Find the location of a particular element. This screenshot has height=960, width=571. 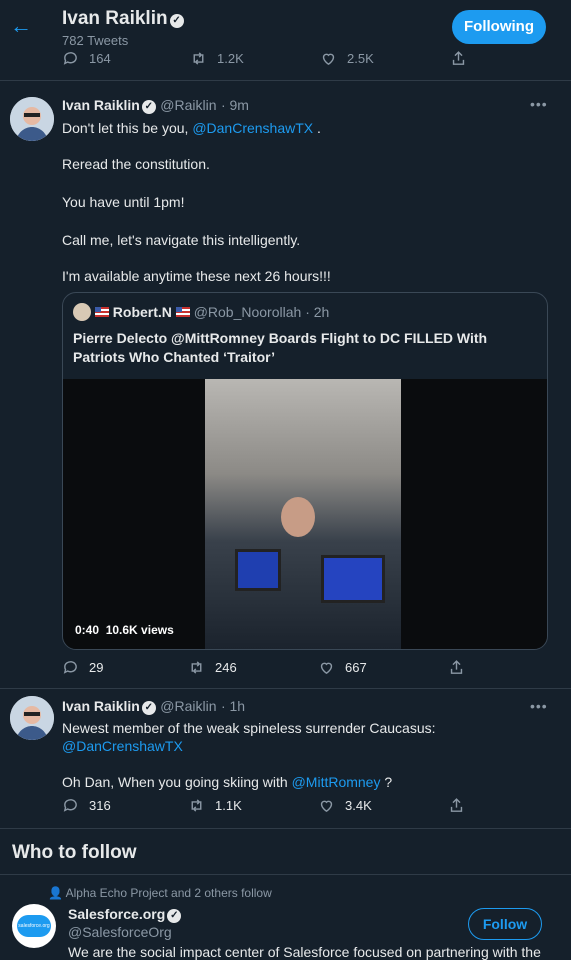

retweet-button: 1.1K is located at coordinates (215, 805).